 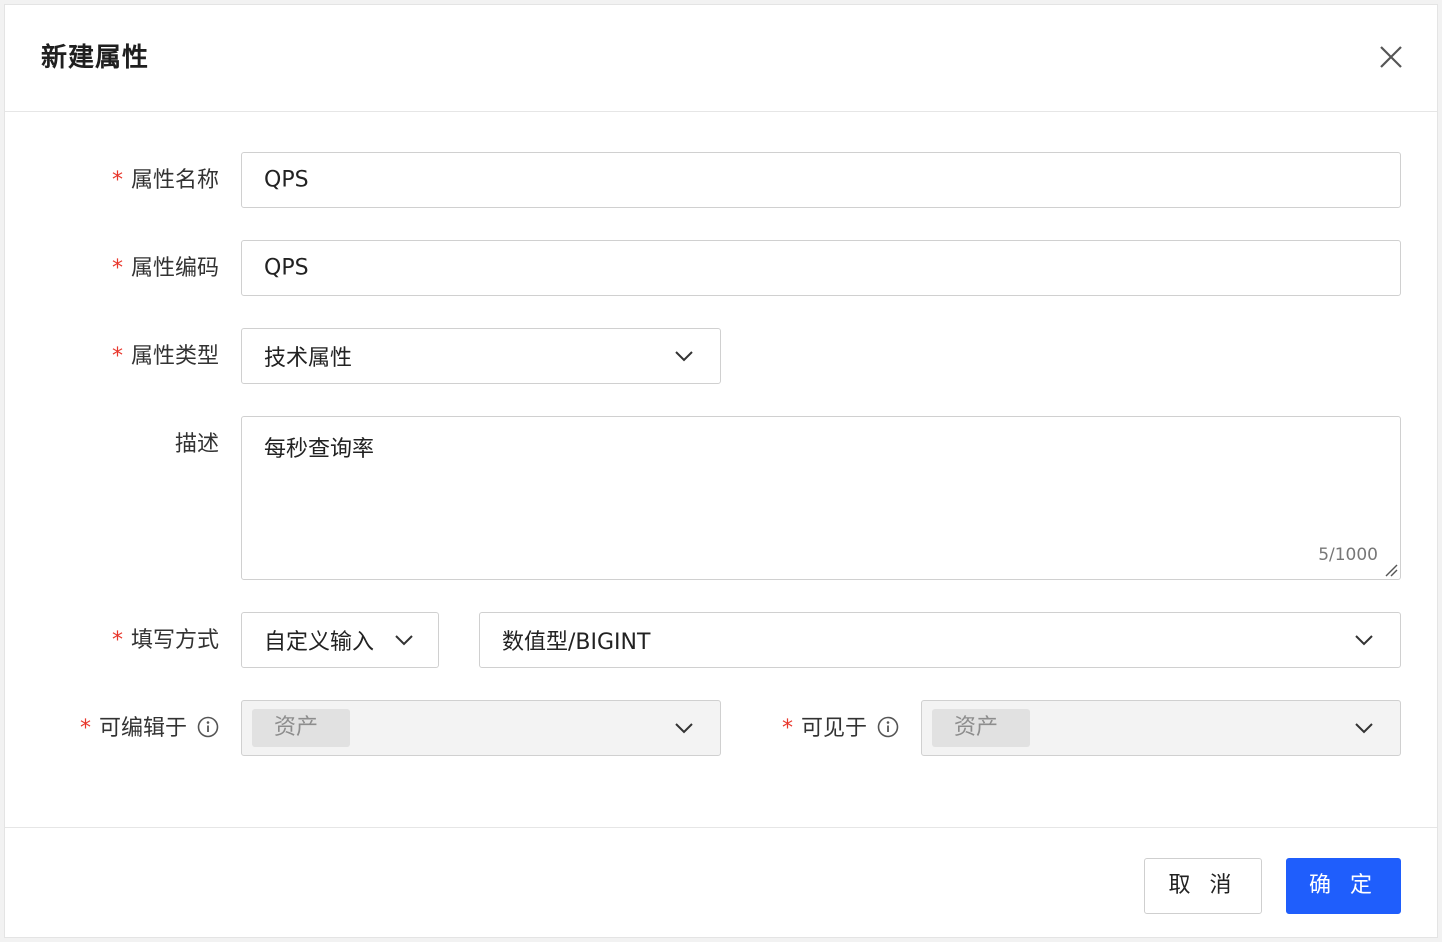 What do you see at coordinates (576, 642) in the screenshot?
I see `data-type-value: 数值型/BIGINT` at bounding box center [576, 642].